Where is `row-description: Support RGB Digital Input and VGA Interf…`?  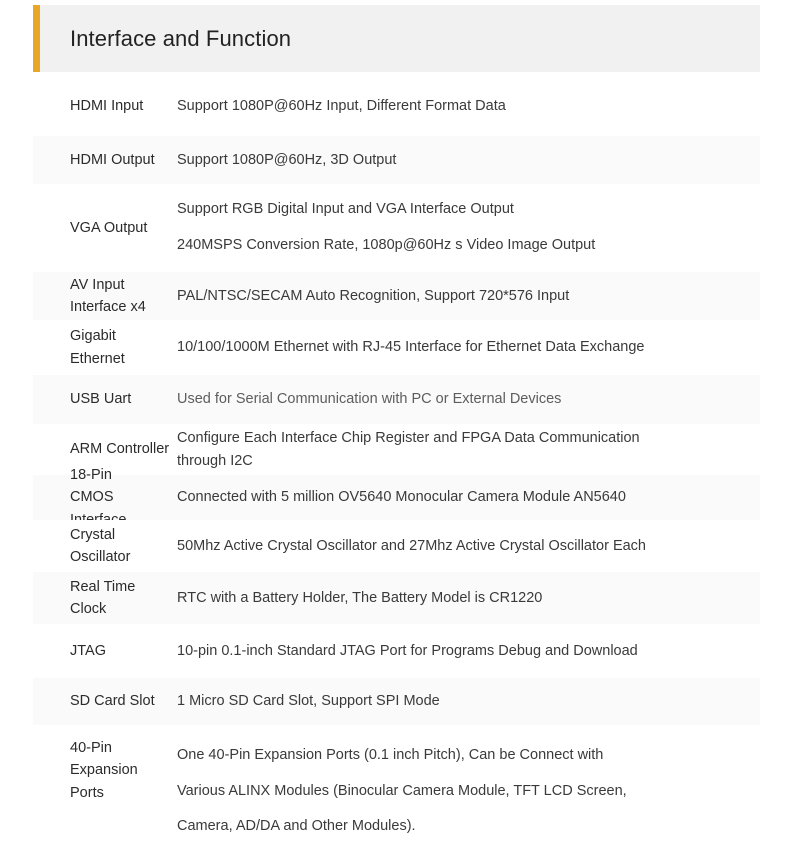 row-description: Support RGB Digital Input and VGA Interf… is located at coordinates (386, 227).